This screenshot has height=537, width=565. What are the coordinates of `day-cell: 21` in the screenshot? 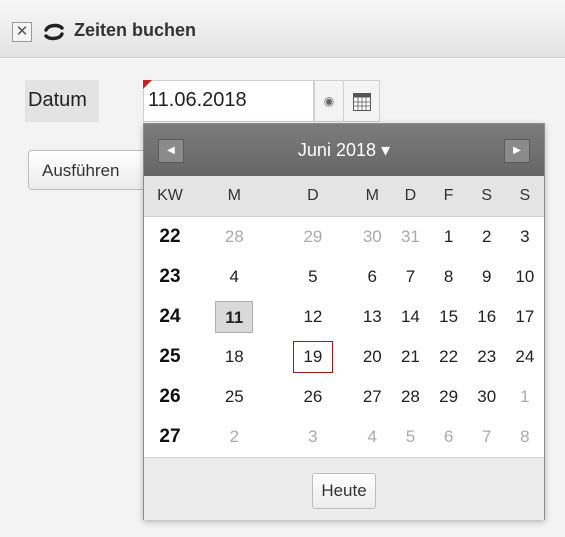 It's located at (410, 357).